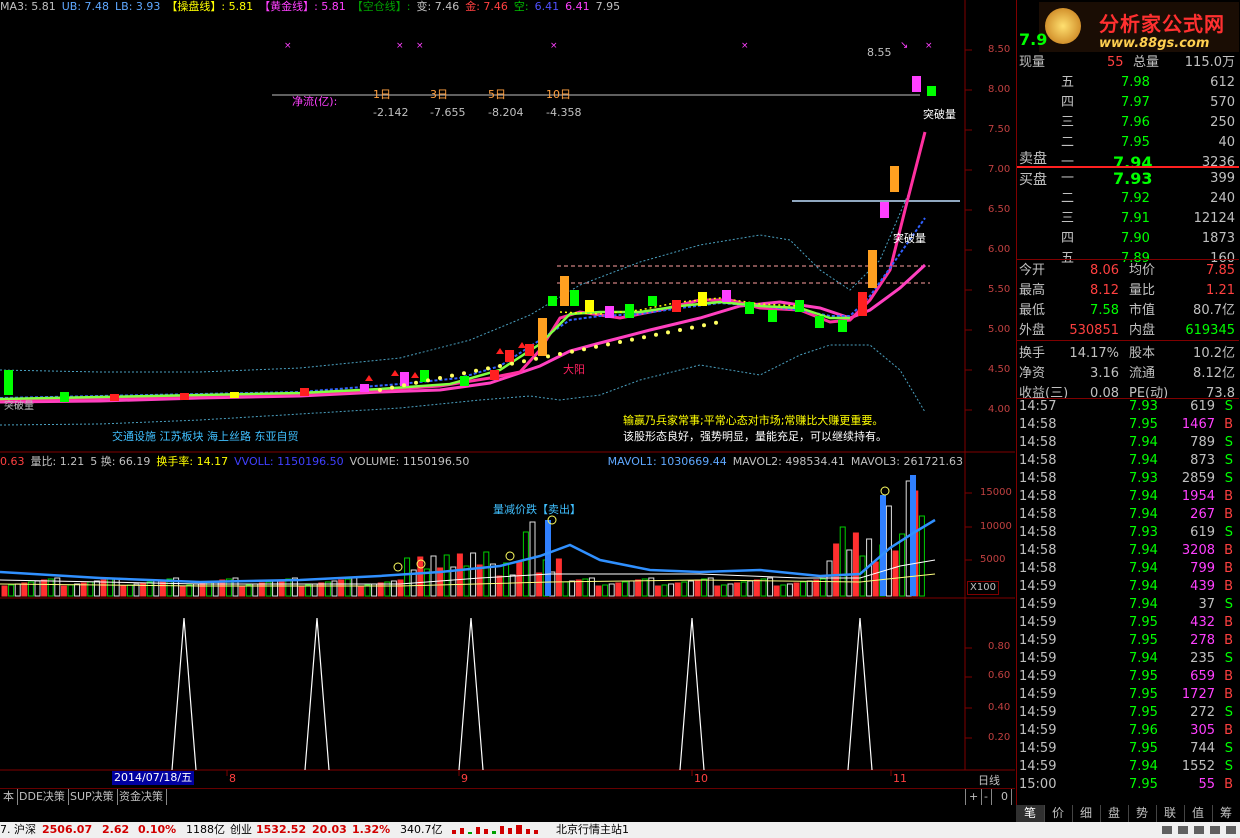 This screenshot has height=838, width=1240. I want to click on stats-divider, so click(1128, 340).